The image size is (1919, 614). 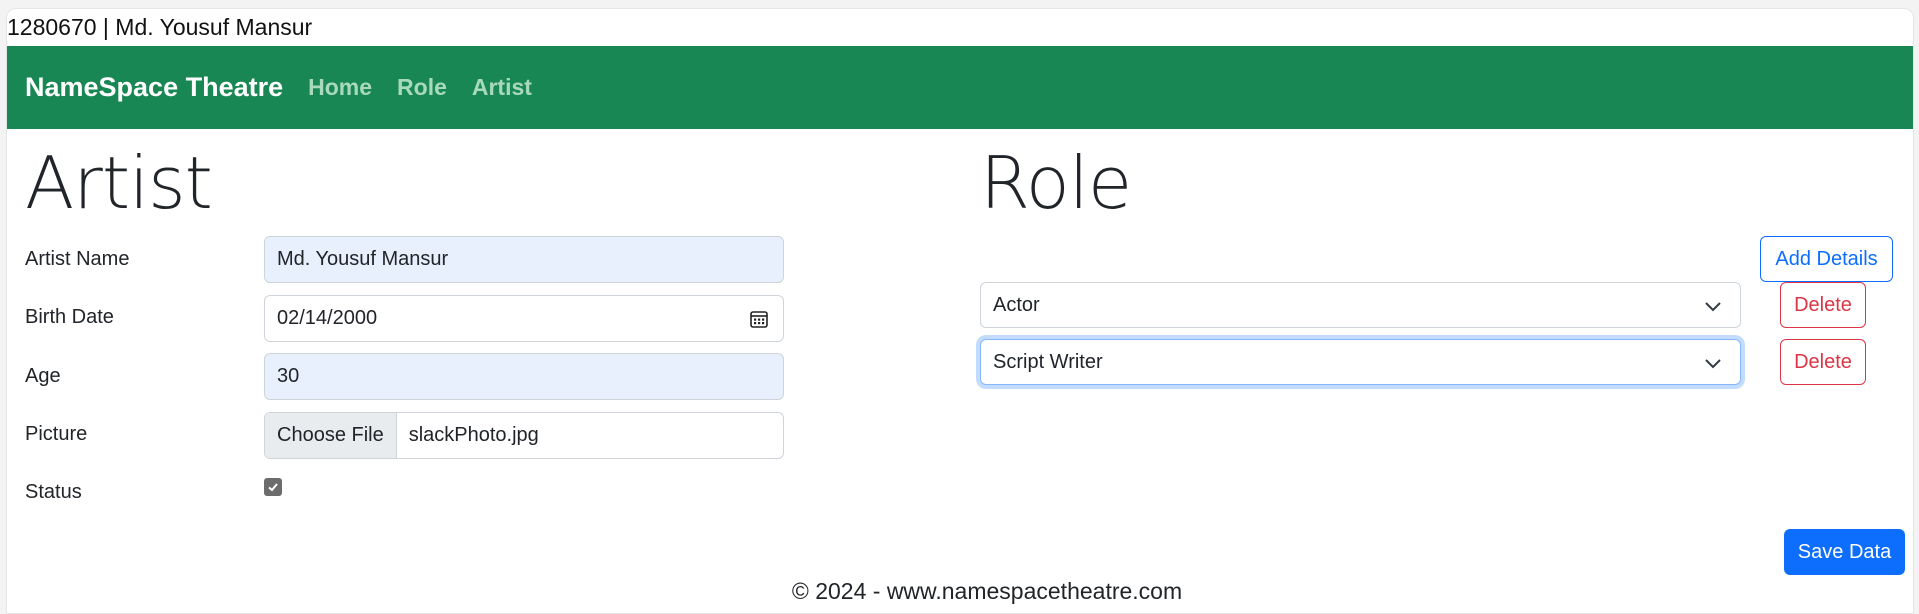 What do you see at coordinates (327, 318) in the screenshot?
I see `birth-date-value: 02/14/2000` at bounding box center [327, 318].